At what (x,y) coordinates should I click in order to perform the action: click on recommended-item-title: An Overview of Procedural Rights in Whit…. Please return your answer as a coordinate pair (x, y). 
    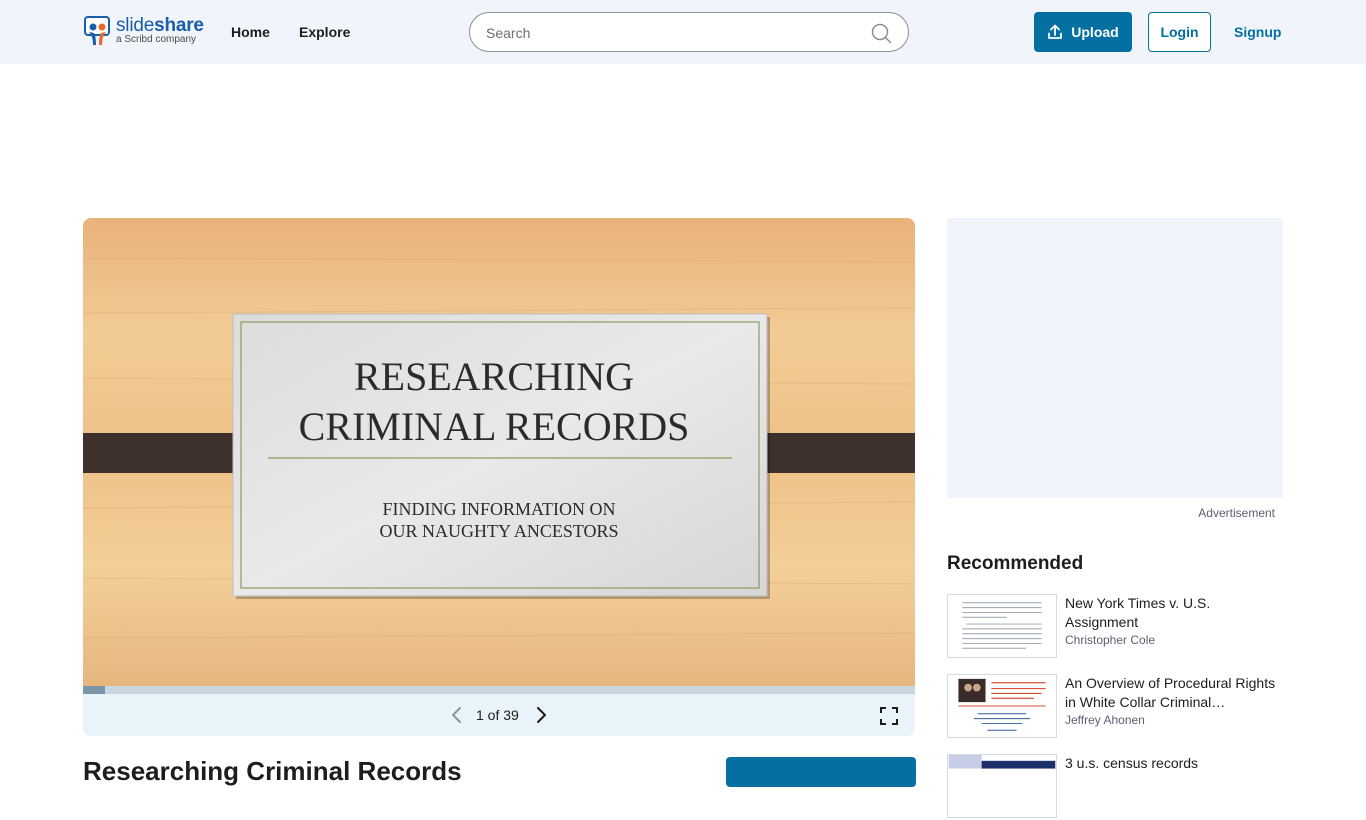
    Looking at the image, I should click on (1172, 693).